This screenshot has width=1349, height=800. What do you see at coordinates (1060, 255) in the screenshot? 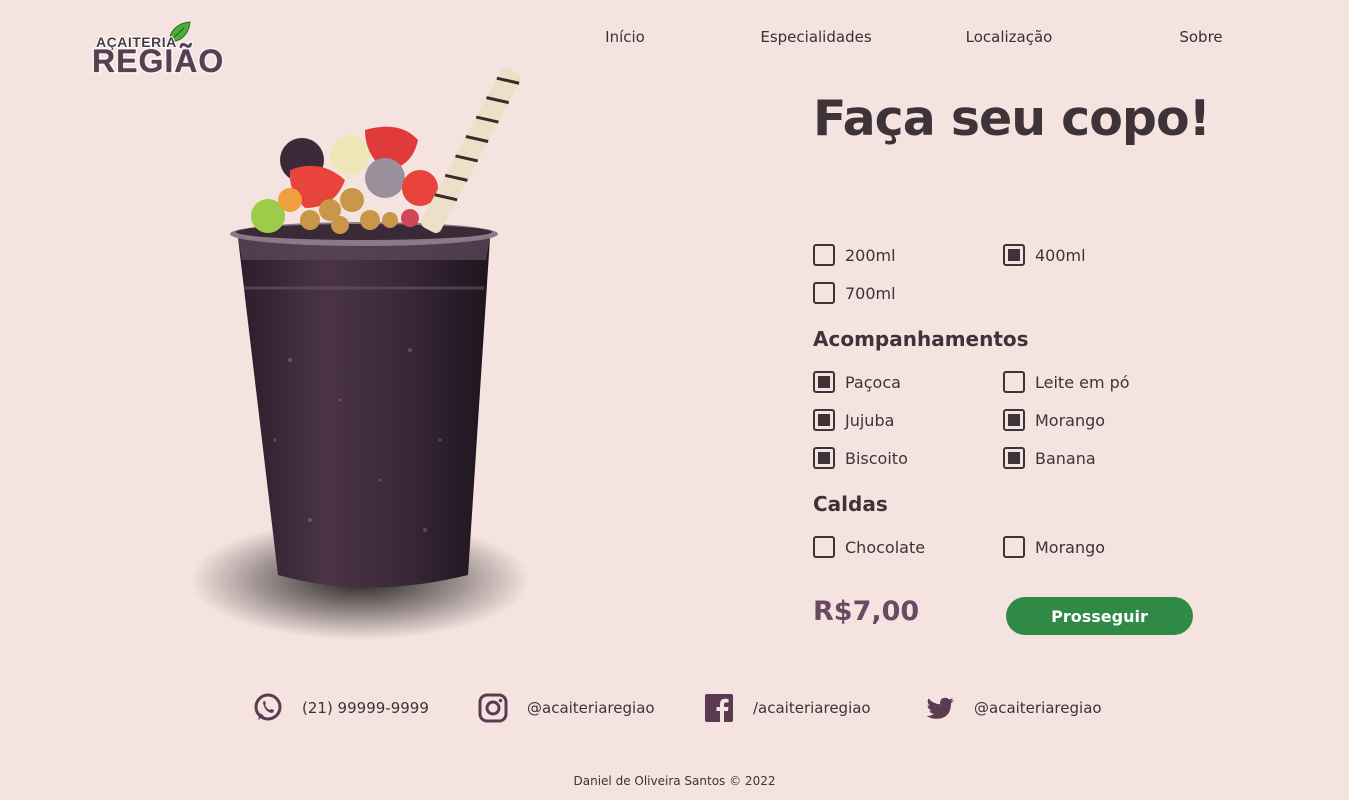
I see `option-label: 400ml` at bounding box center [1060, 255].